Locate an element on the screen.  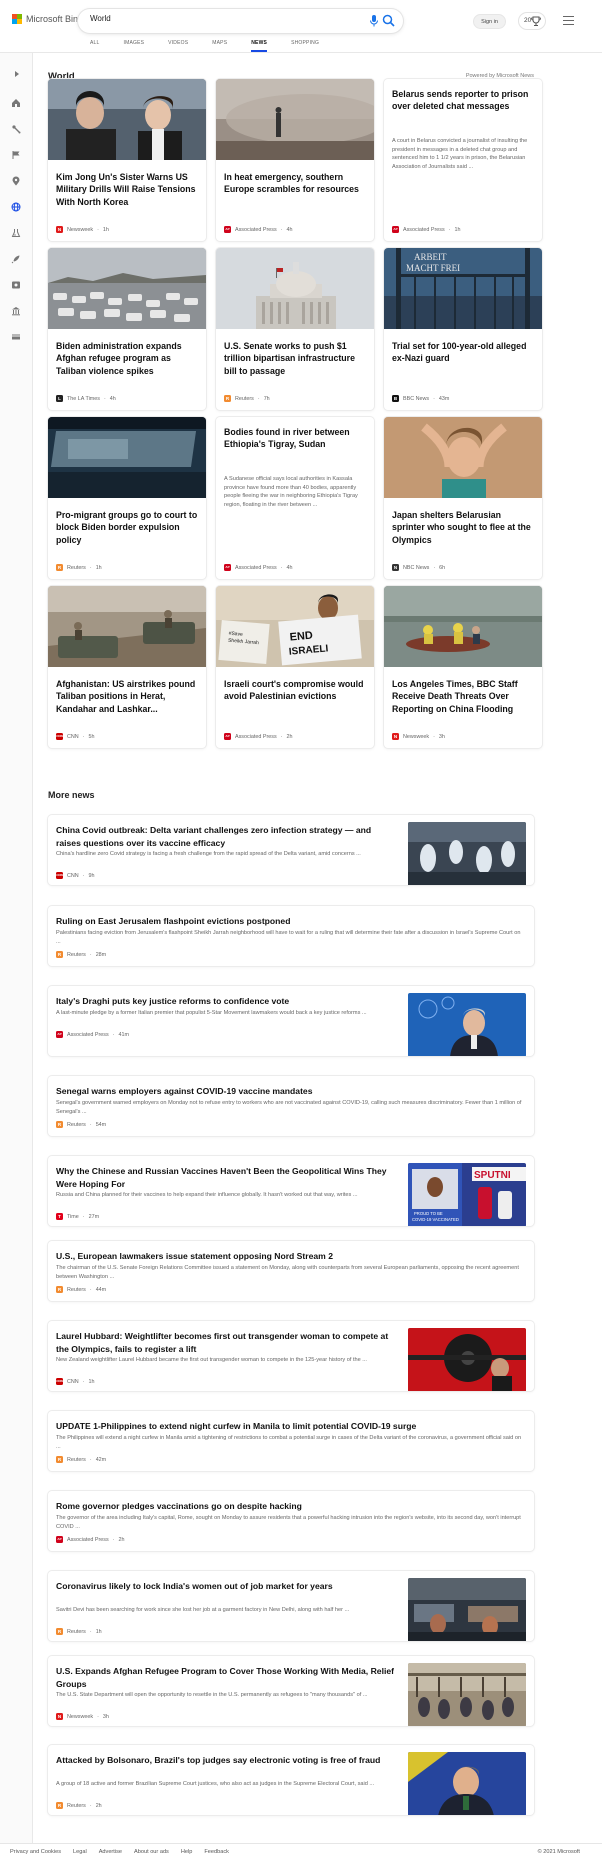
tab-videos: VIDEOS is located at coordinates (178, 46).